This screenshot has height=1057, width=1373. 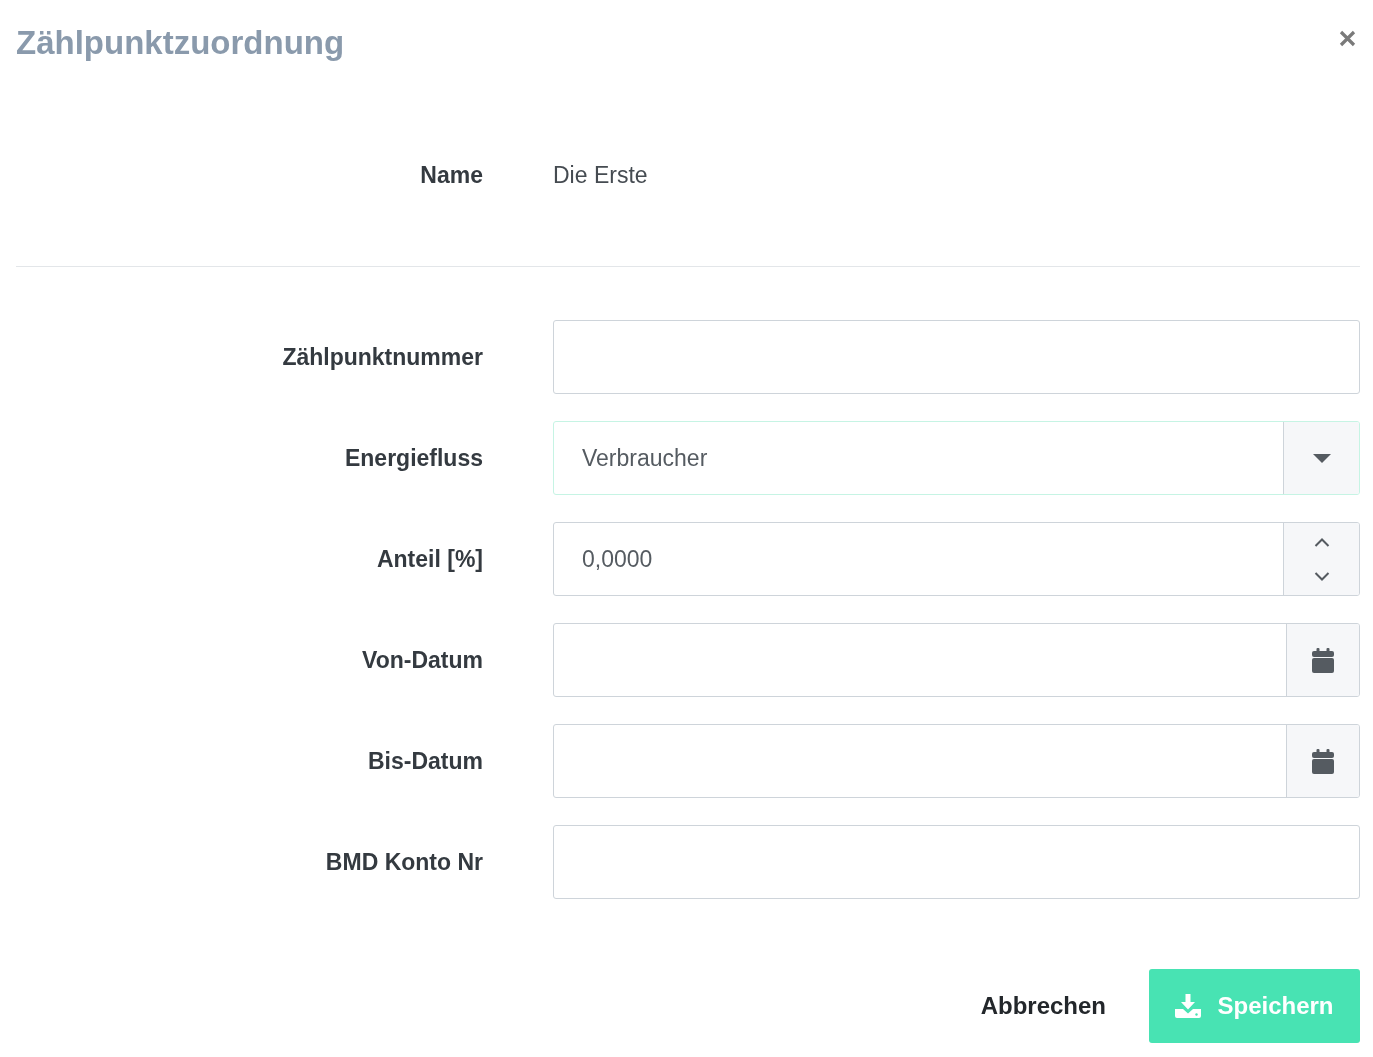 I want to click on close-button, so click(x=1347, y=38).